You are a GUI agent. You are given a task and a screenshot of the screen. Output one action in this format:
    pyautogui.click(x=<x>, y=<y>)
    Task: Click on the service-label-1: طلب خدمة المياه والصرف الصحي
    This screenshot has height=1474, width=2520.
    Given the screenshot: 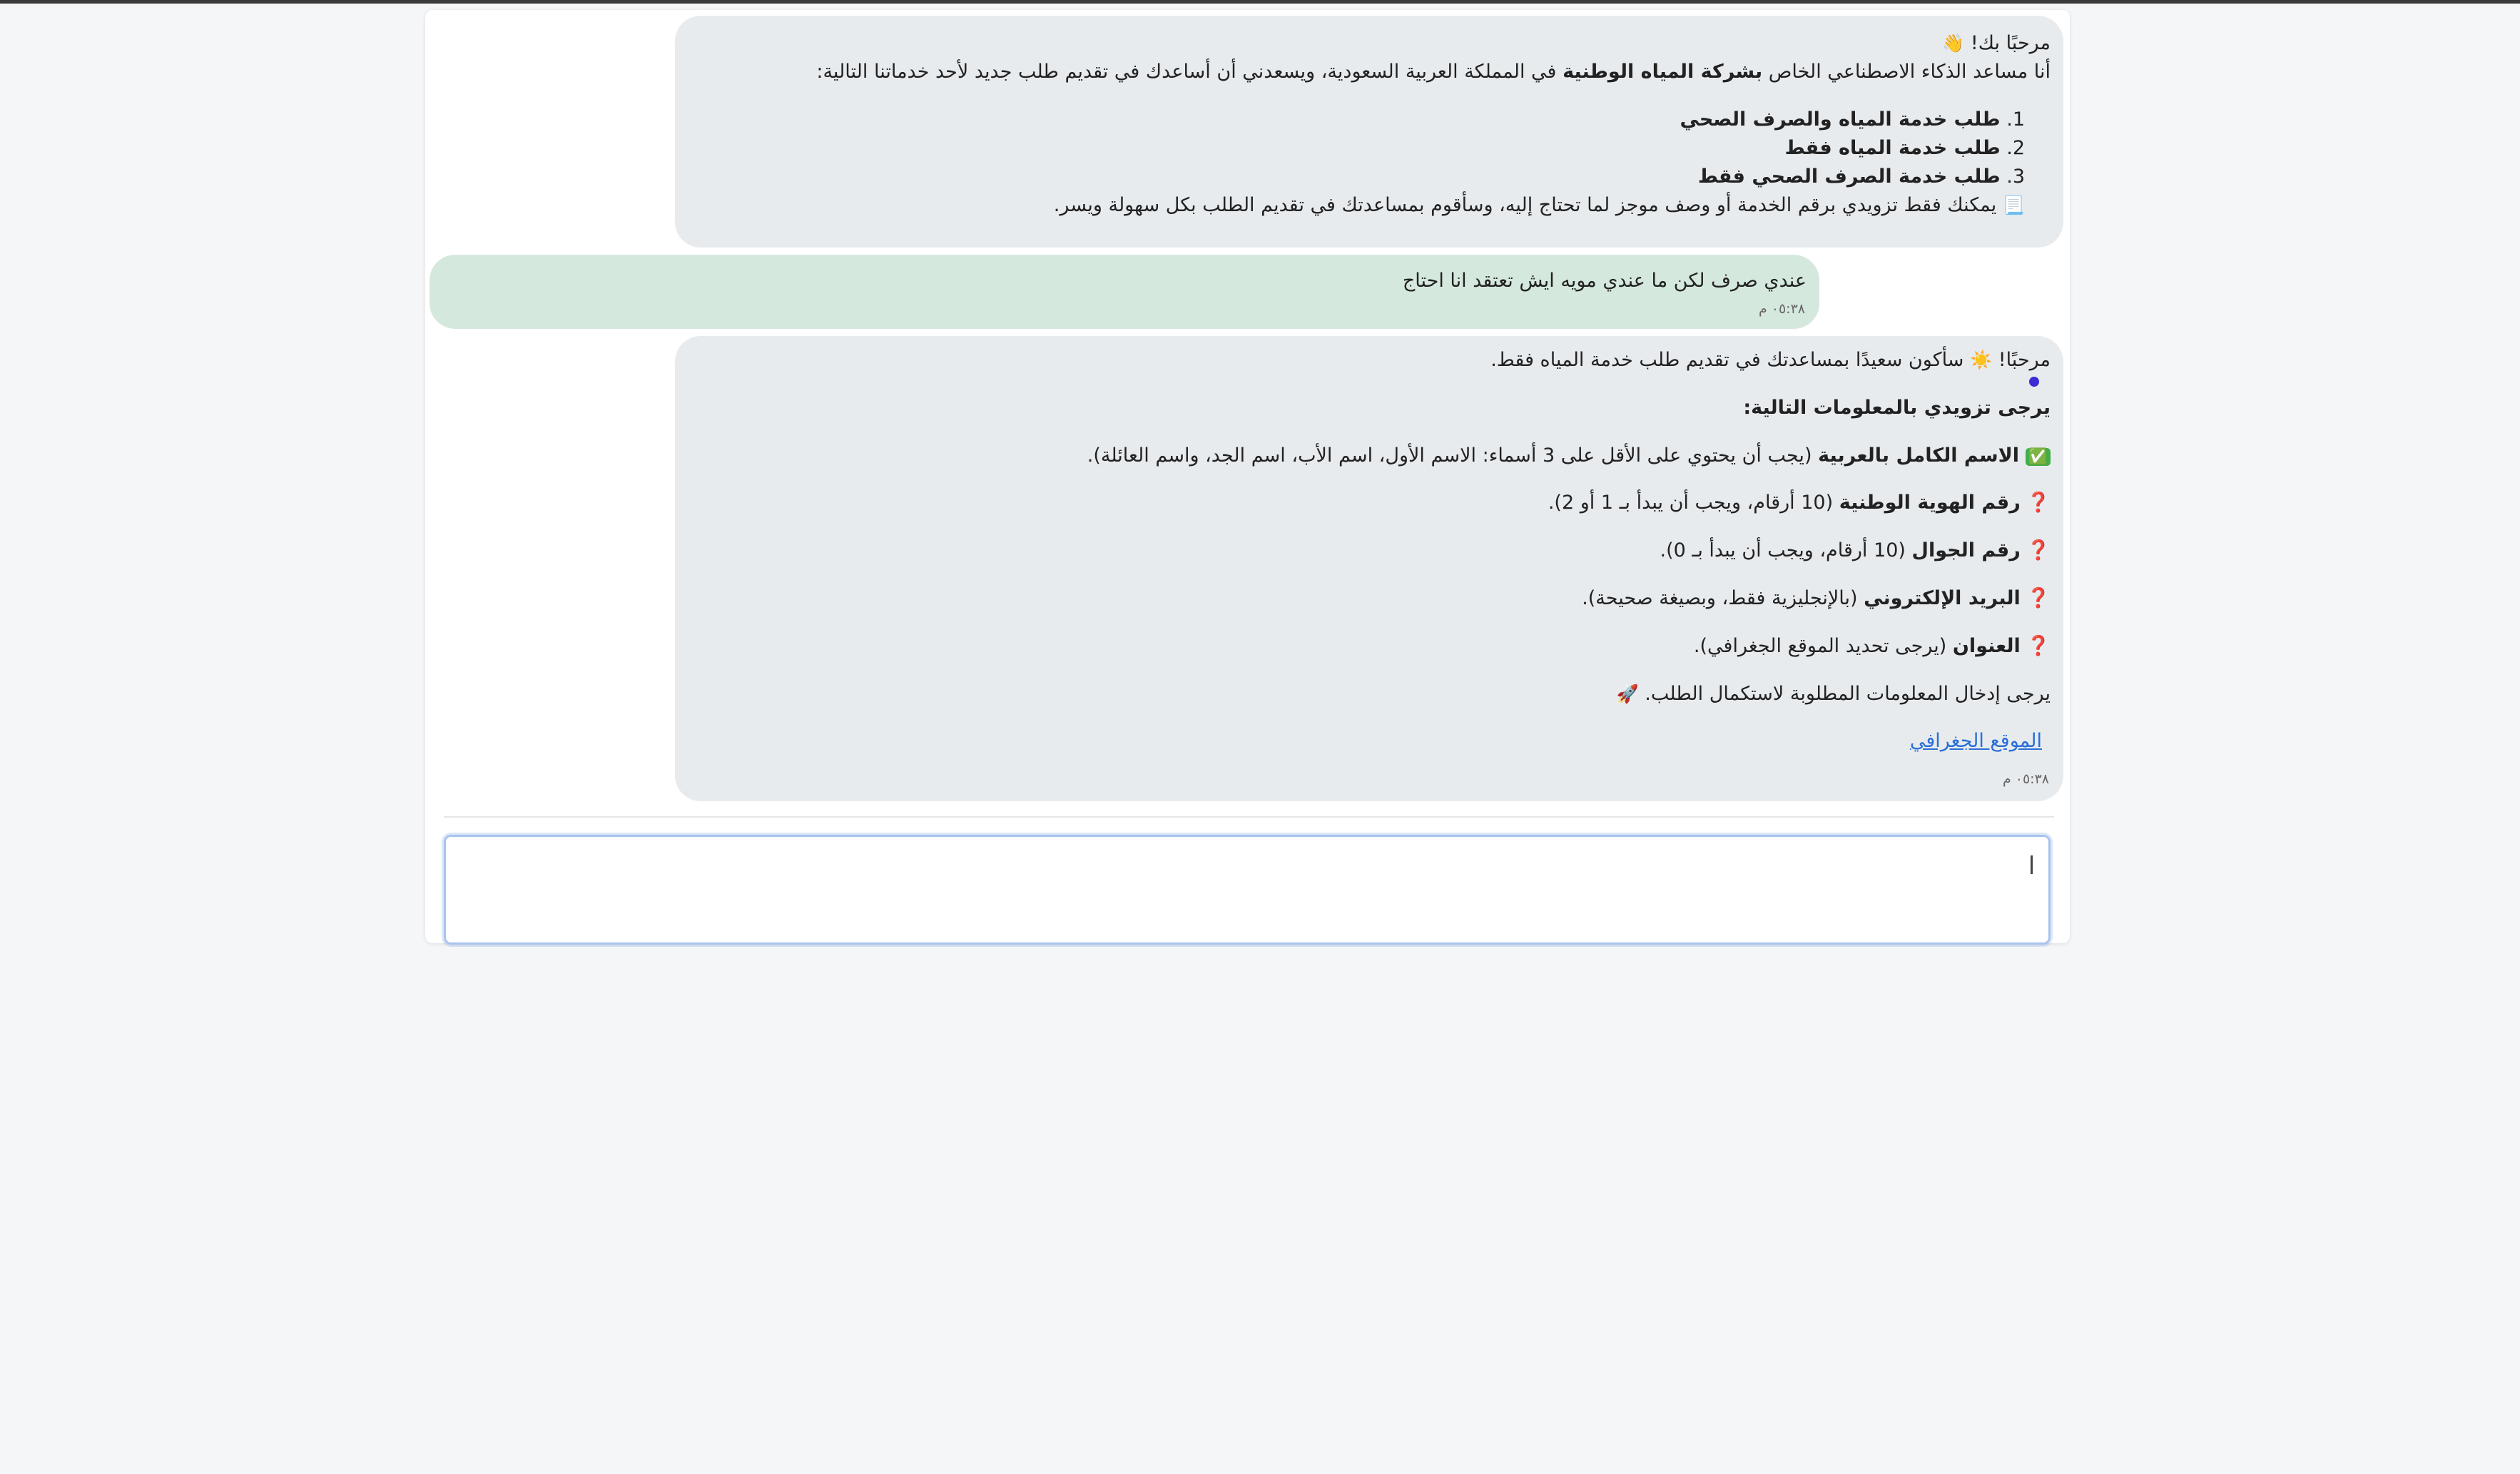 What is the action you would take?
    pyautogui.click(x=1840, y=119)
    